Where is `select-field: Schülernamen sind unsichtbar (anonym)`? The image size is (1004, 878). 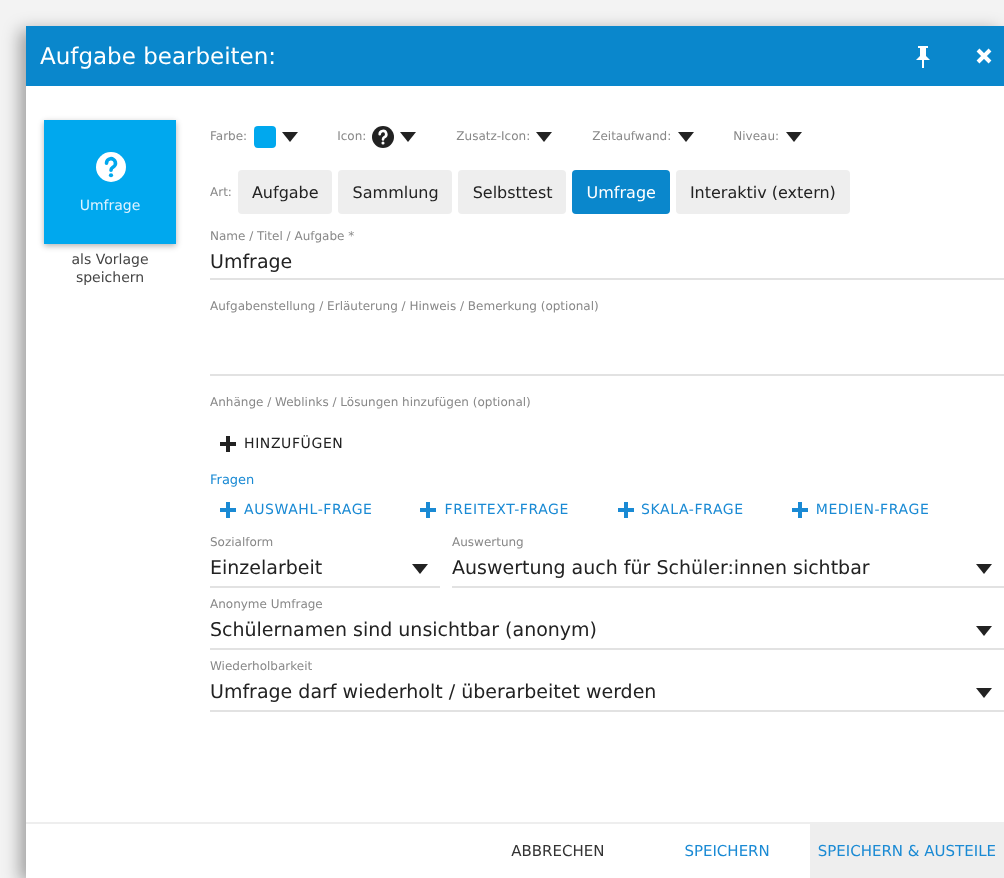
select-field: Schülernamen sind unsichtbar (anonym) is located at coordinates (607, 631).